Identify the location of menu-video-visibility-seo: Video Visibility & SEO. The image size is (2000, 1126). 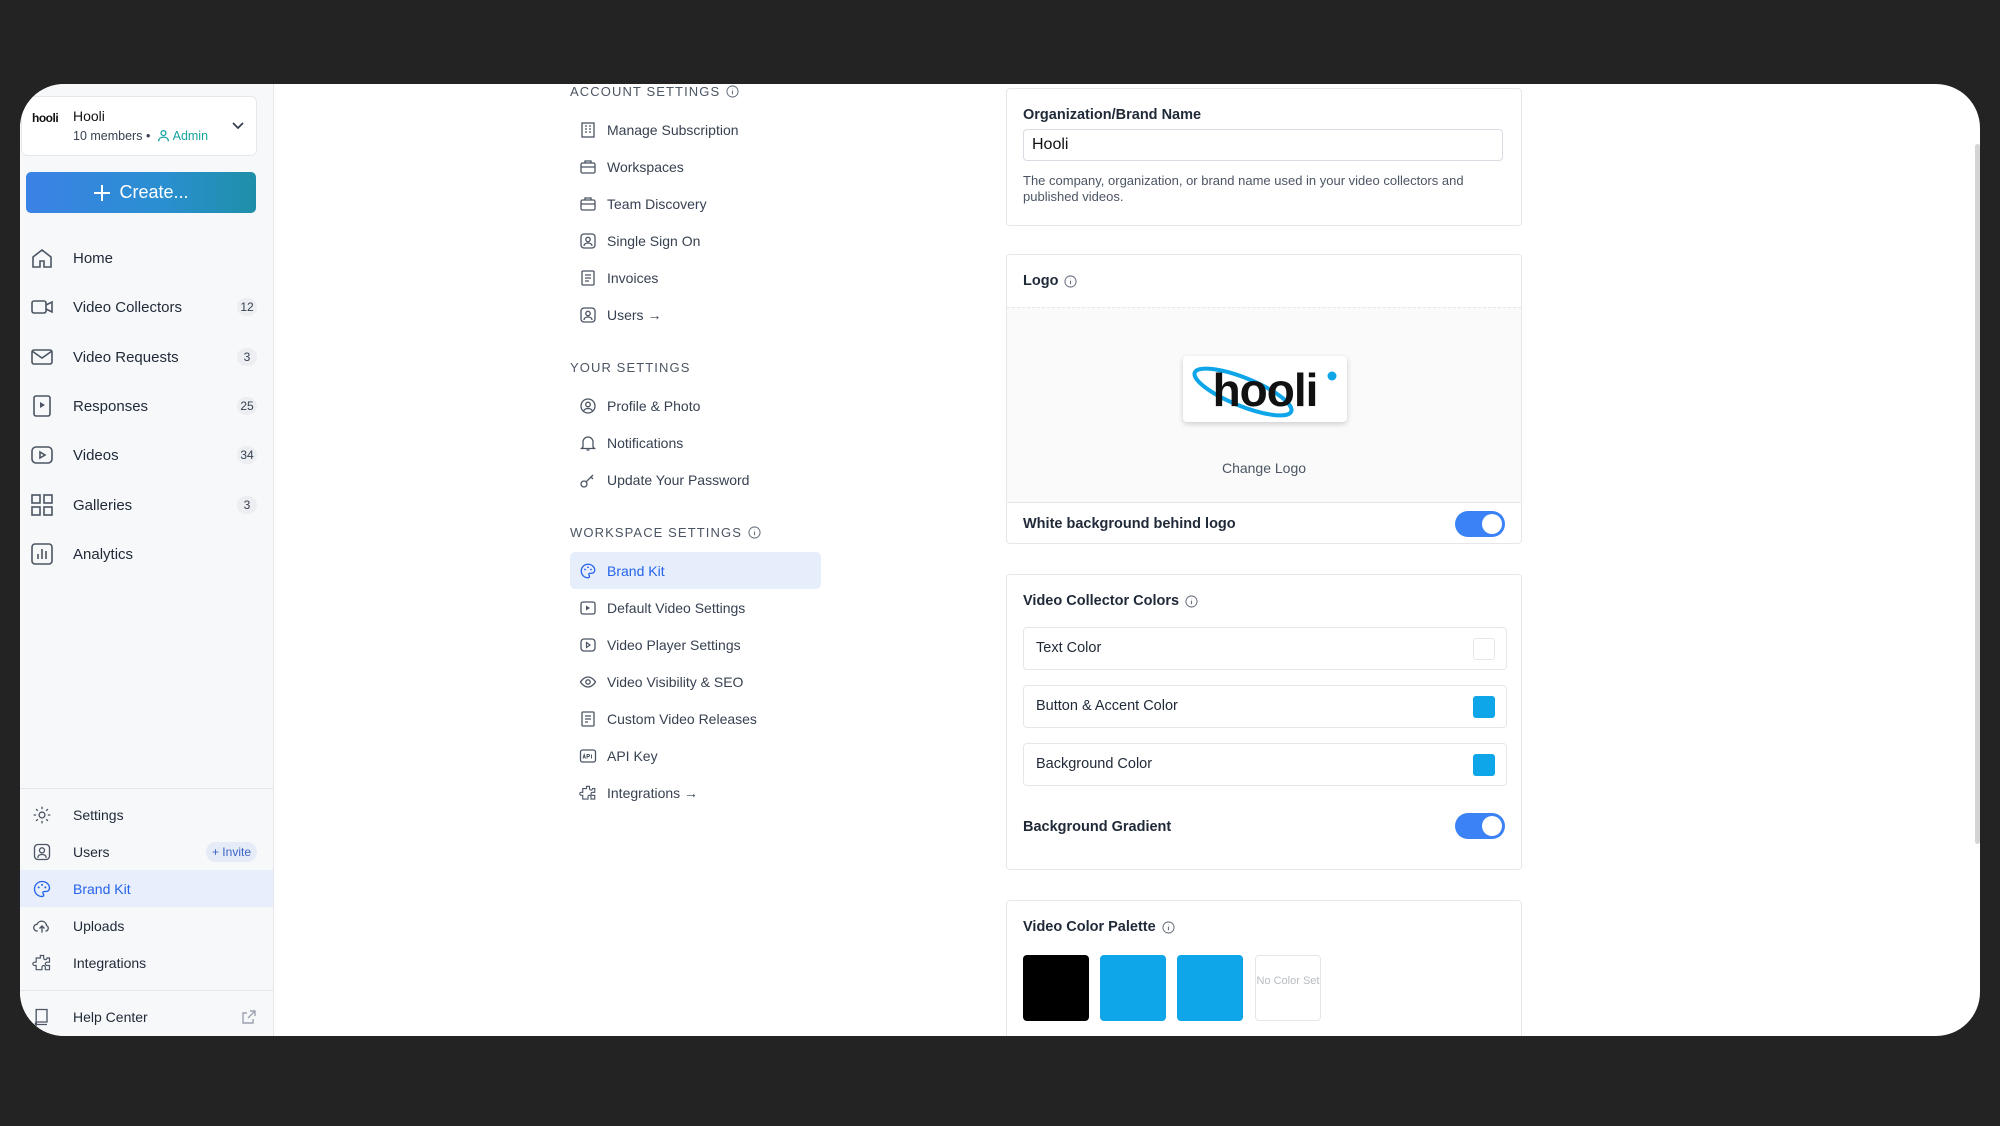
(695, 681).